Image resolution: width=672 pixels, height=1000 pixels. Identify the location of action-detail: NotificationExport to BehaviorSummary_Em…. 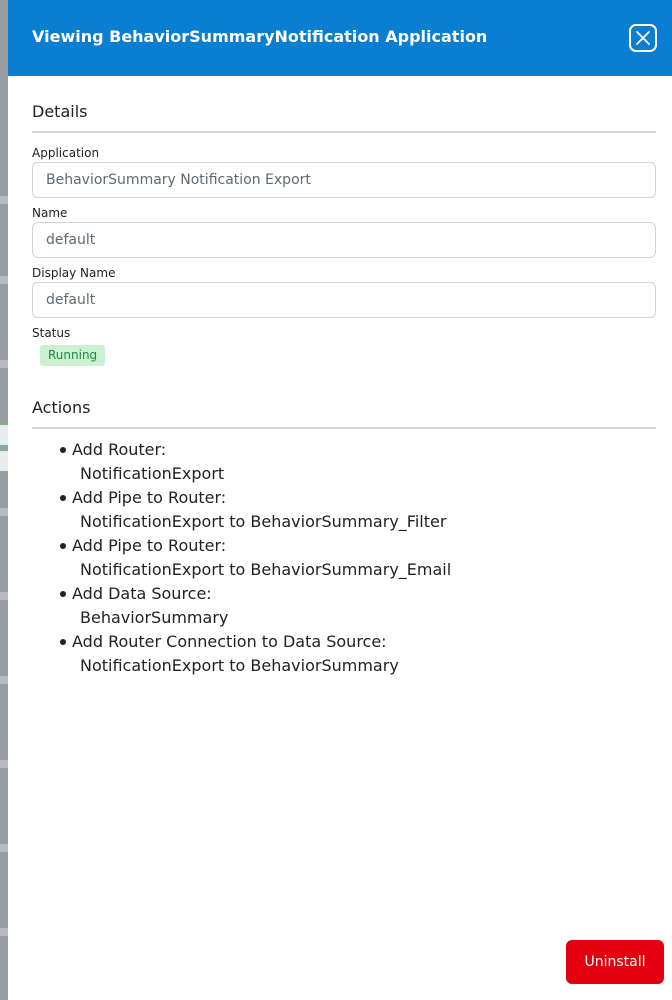
(266, 569).